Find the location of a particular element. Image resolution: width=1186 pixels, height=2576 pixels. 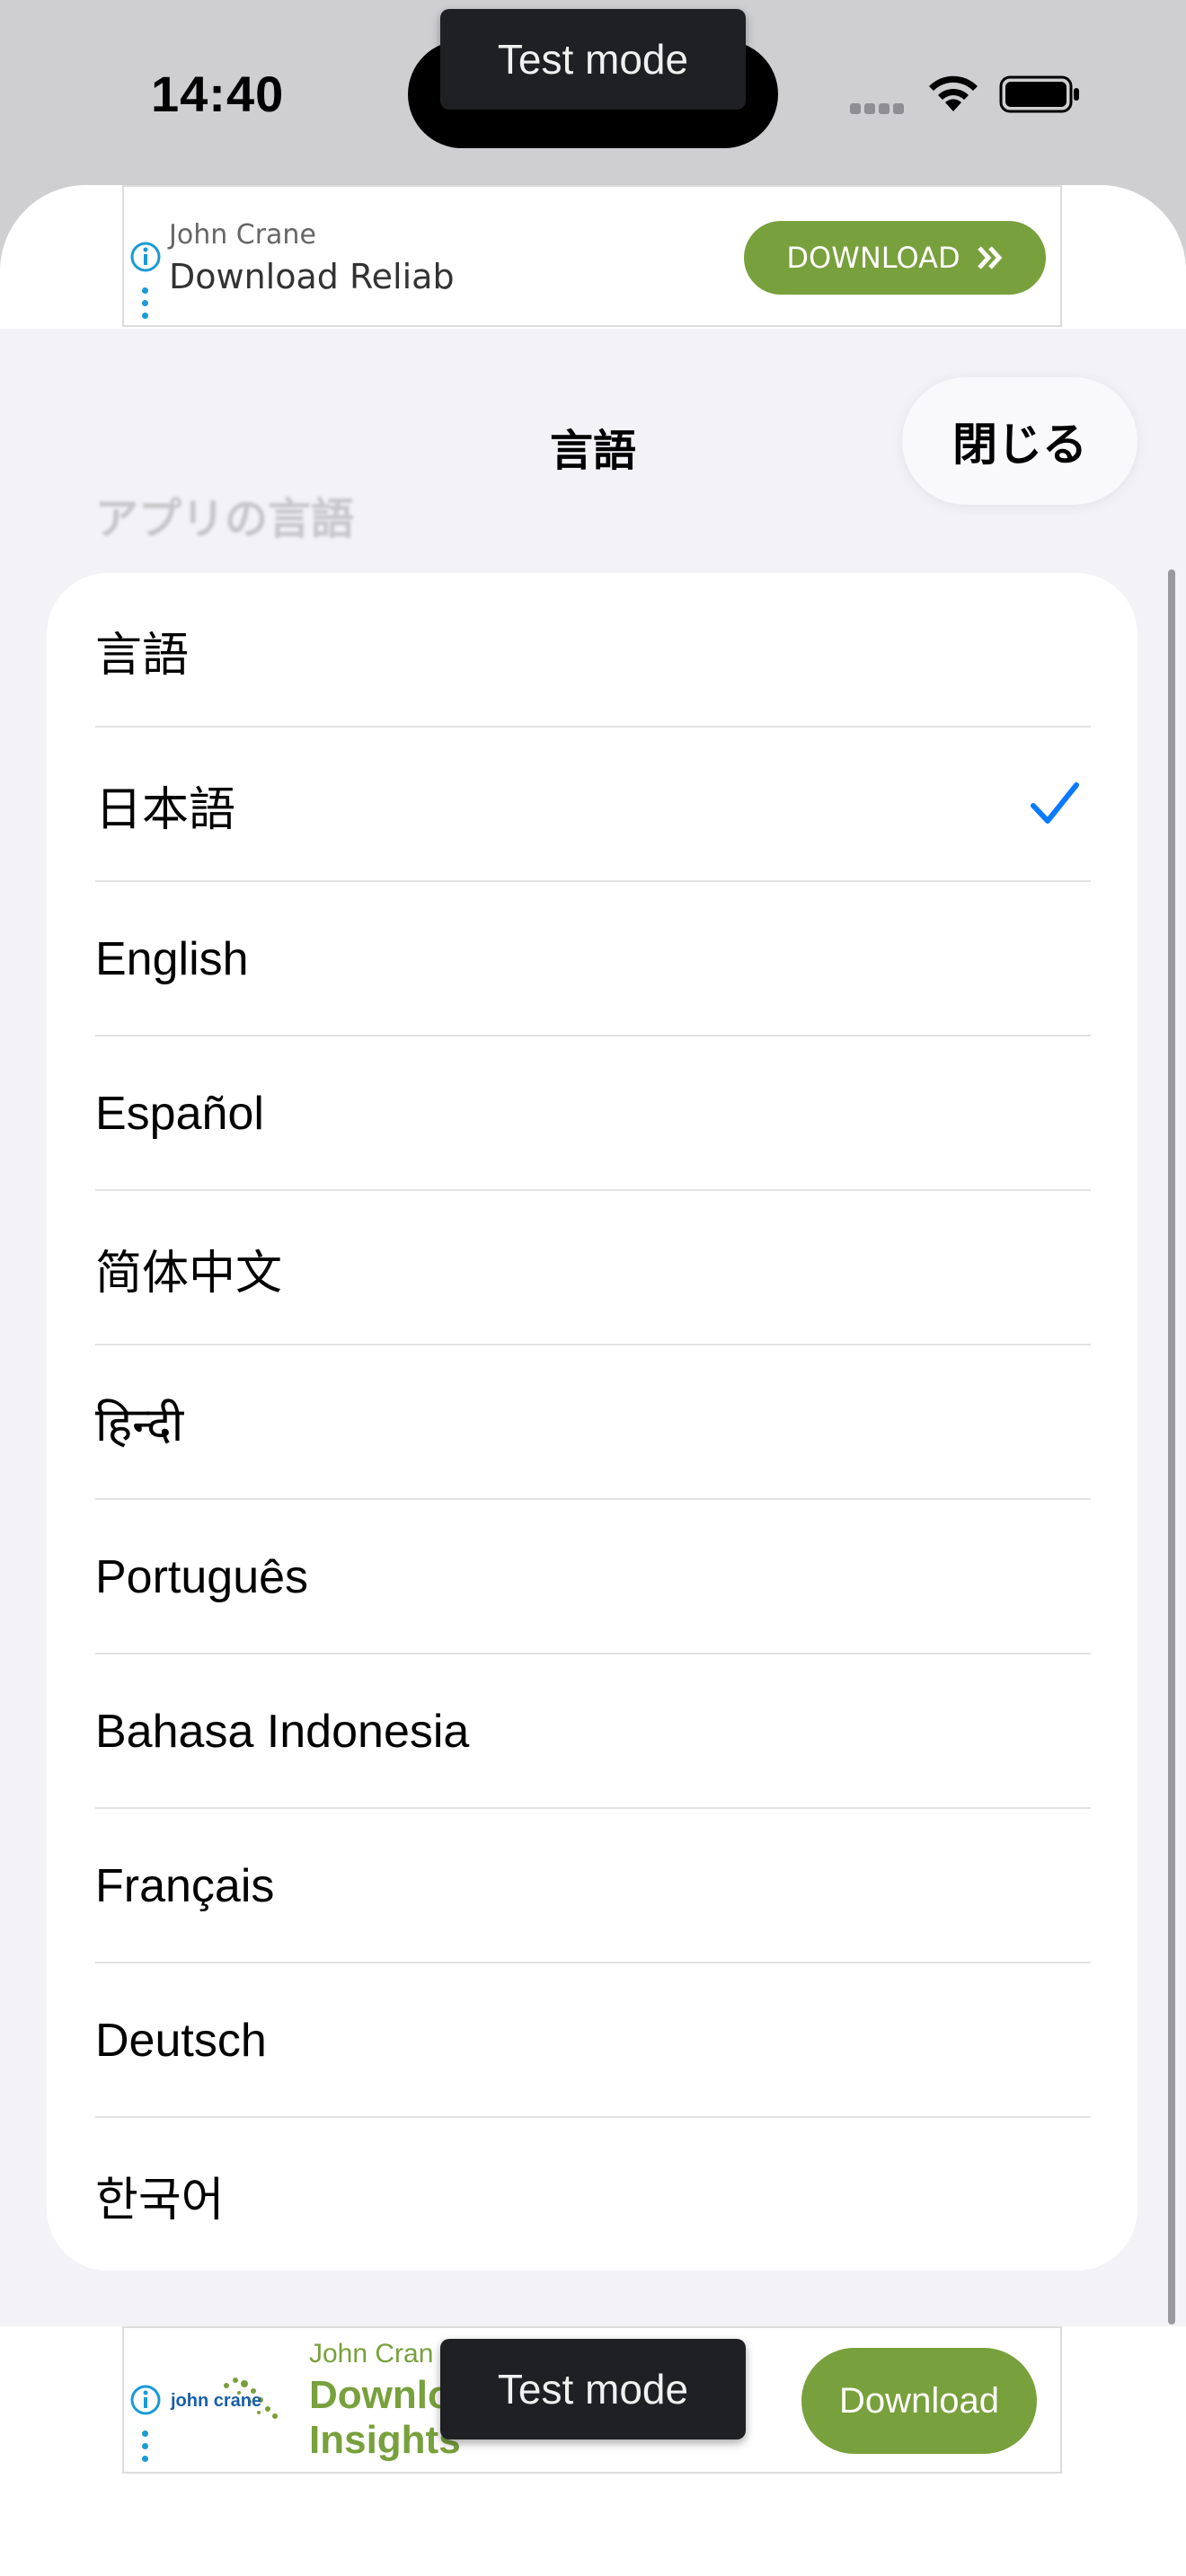

language-row-portuguese: Português is located at coordinates (592, 1577).